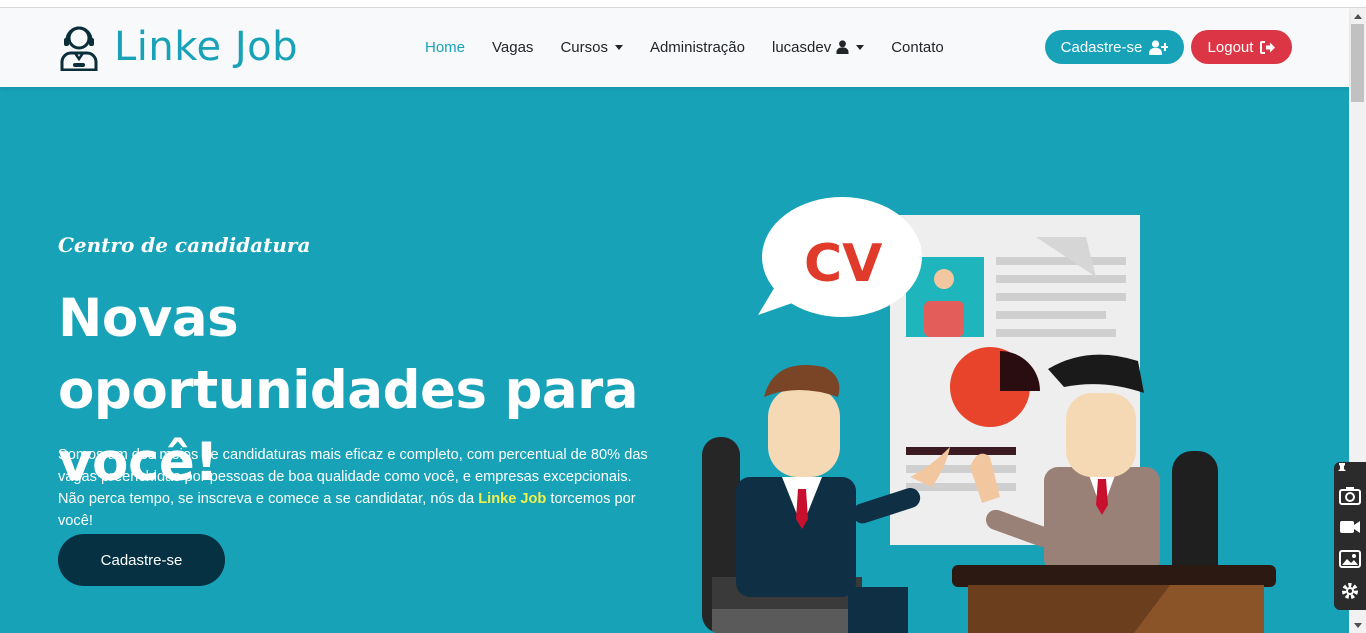 The image size is (1366, 633). I want to click on brand: Linke Job, so click(179, 47).